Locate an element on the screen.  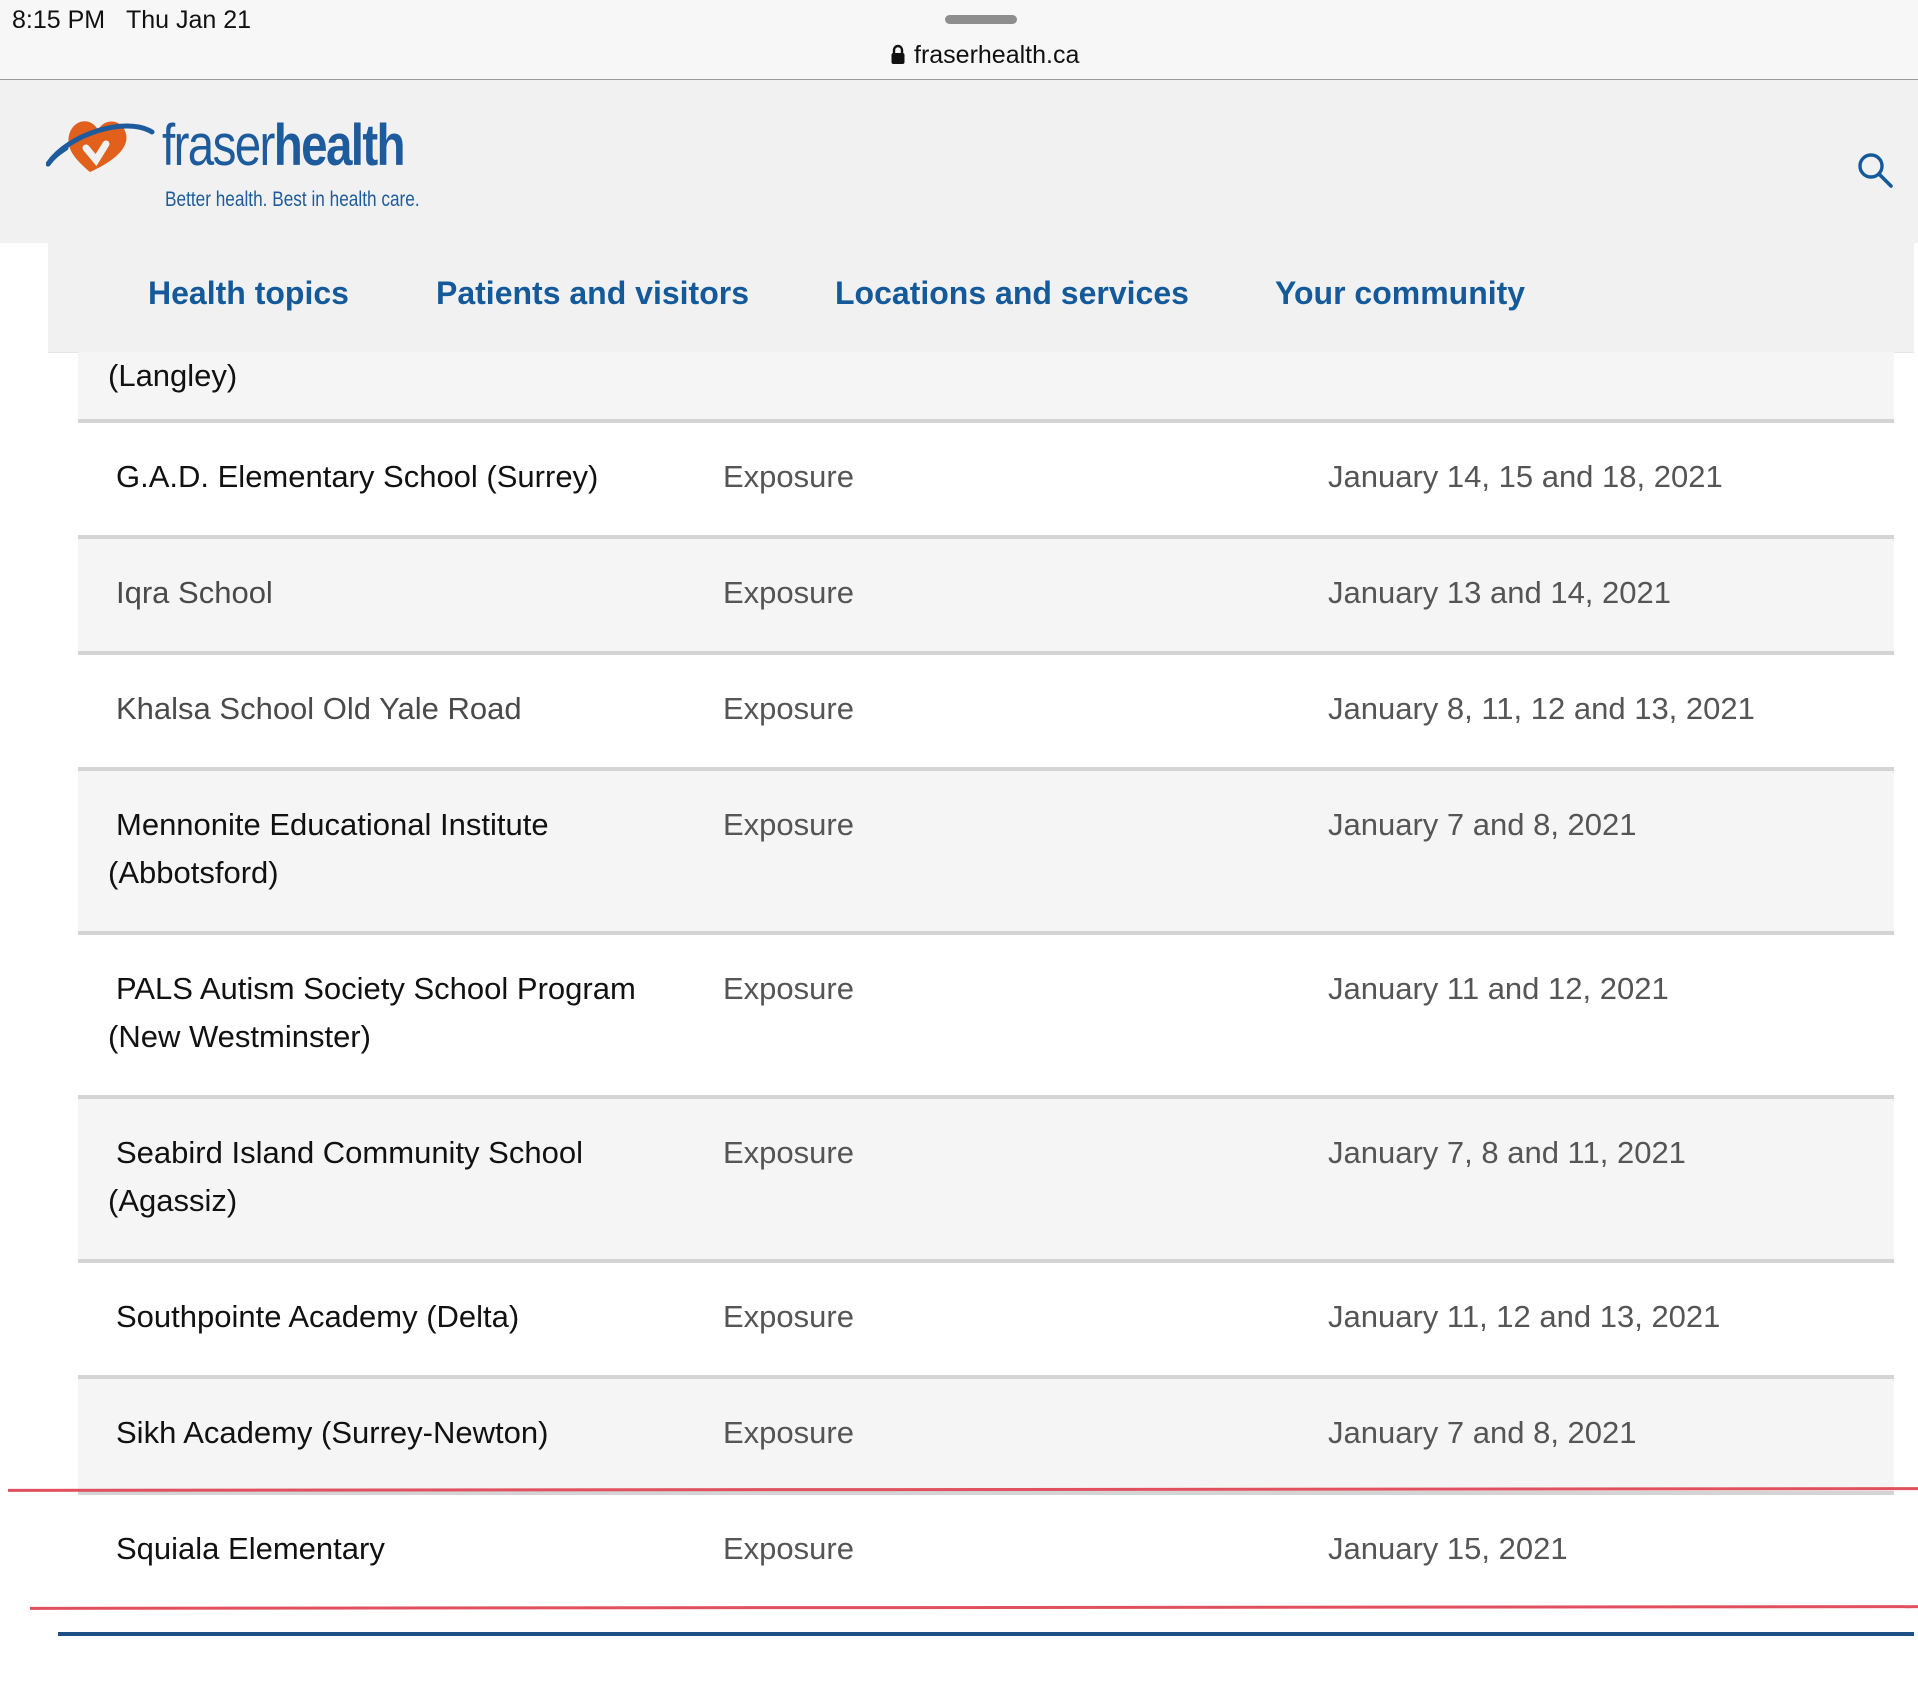
exposure-dates-cell: January 11, 12 and 13, 2021 is located at coordinates (1524, 1316).